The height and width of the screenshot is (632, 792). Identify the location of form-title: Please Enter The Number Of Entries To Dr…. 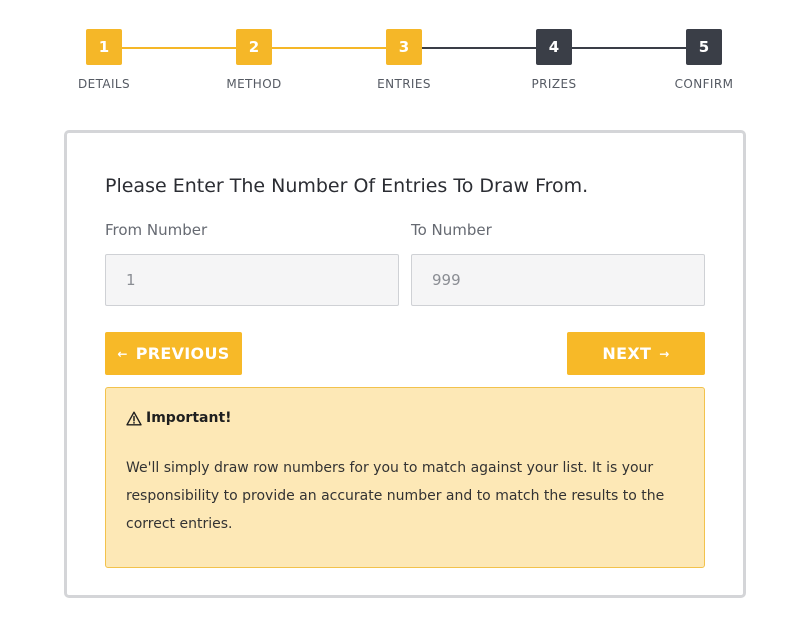
(347, 186).